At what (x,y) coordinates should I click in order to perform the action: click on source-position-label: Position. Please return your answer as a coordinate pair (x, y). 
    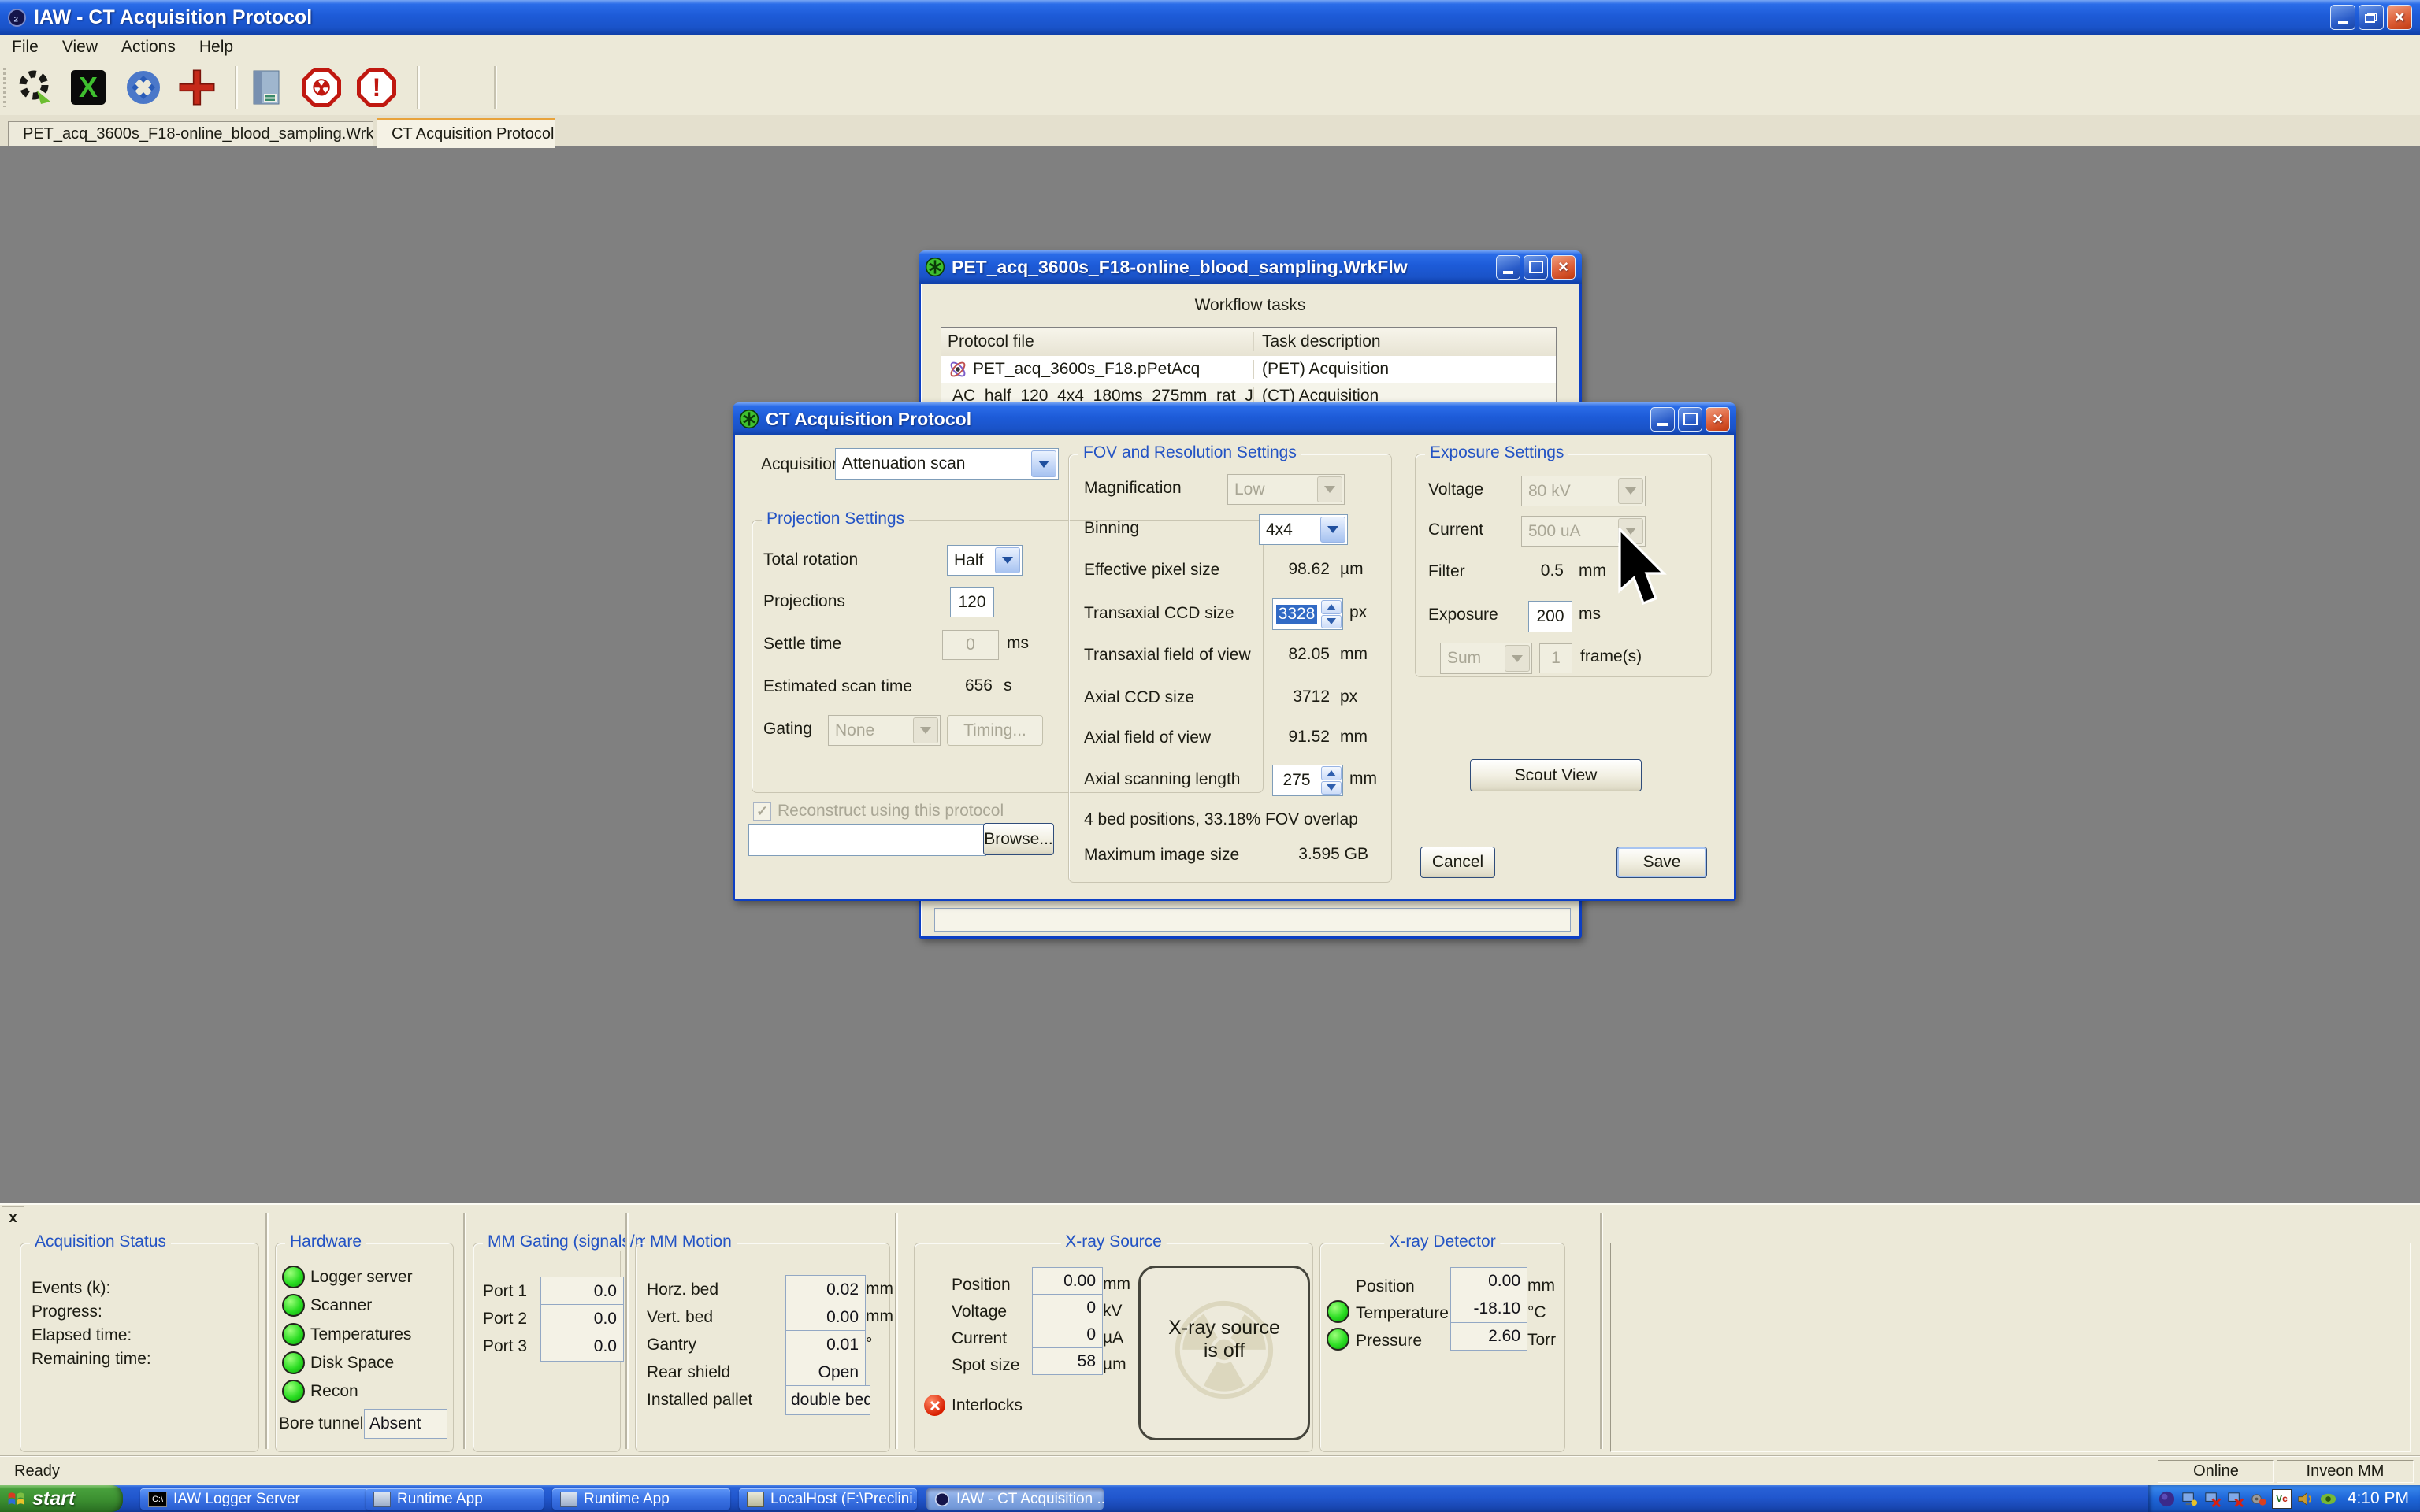
    Looking at the image, I should click on (981, 1285).